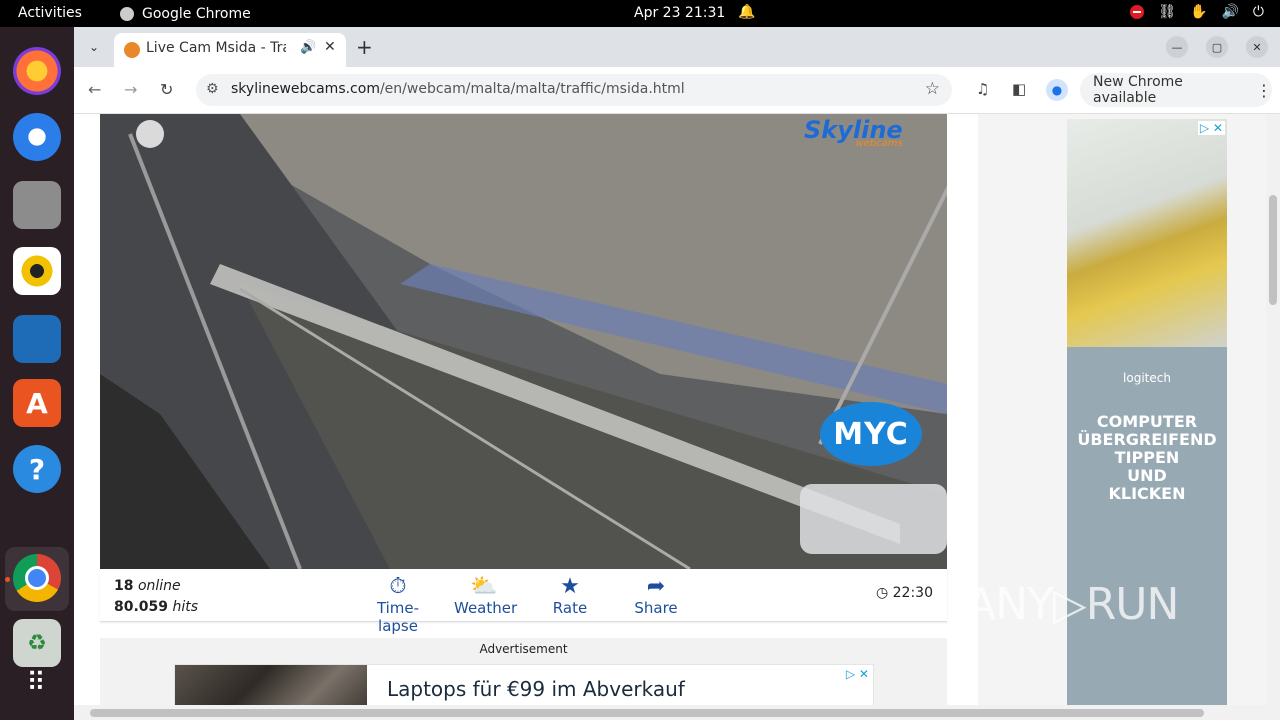 The height and width of the screenshot is (720, 1280). Describe the element at coordinates (982, 89) in the screenshot. I see `media-controls-icon: ♫` at that location.